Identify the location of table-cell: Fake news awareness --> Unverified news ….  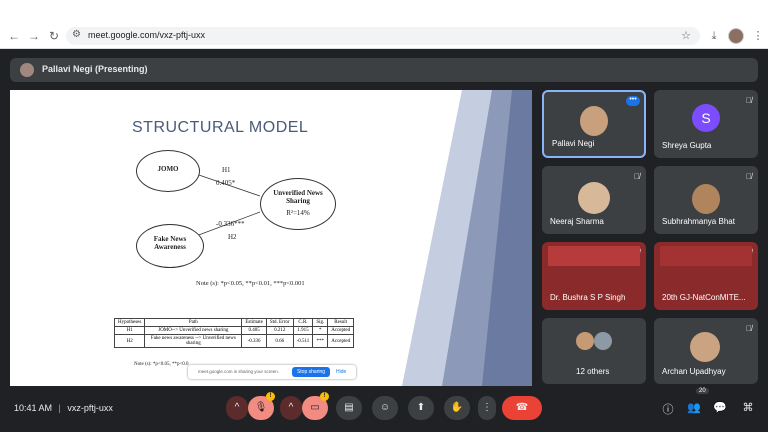
(193, 341).